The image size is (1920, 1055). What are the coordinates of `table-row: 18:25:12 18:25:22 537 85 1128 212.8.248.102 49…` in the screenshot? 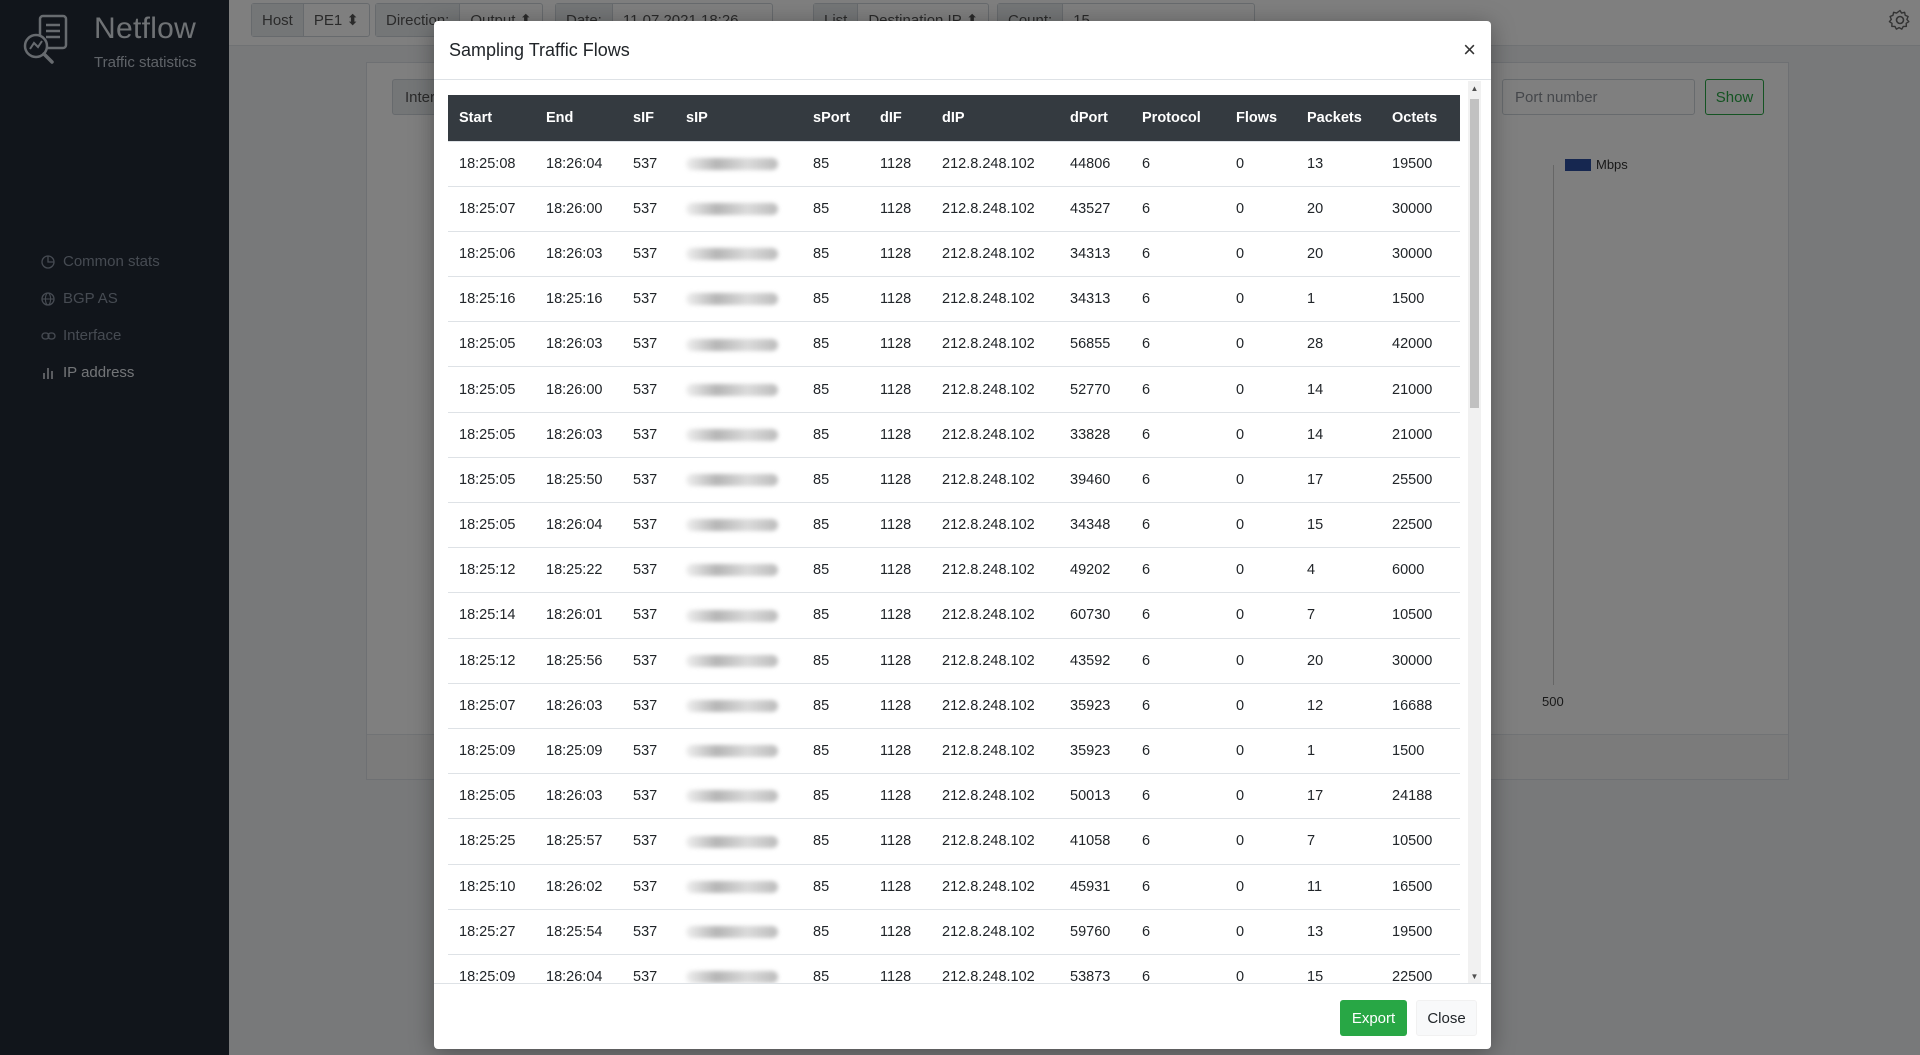 It's located at (954, 570).